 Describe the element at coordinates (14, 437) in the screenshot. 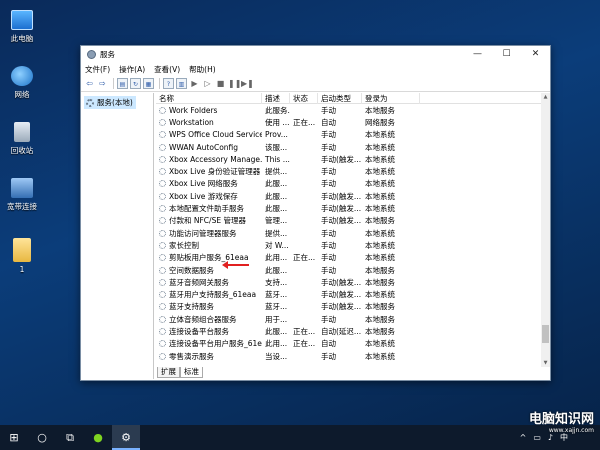

I see `start-button: ⊞` at that location.